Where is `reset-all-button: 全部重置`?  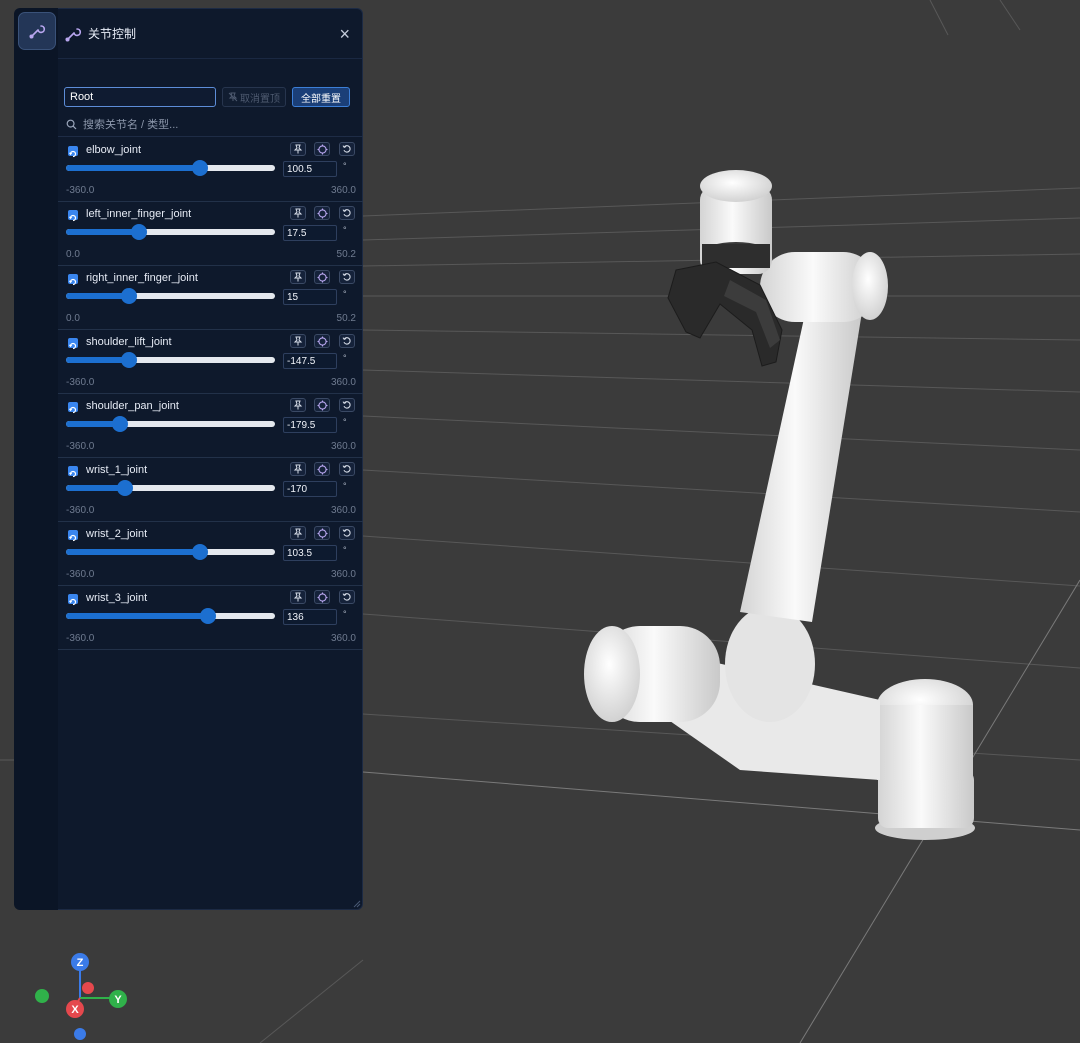
reset-all-button: 全部重置 is located at coordinates (321, 97).